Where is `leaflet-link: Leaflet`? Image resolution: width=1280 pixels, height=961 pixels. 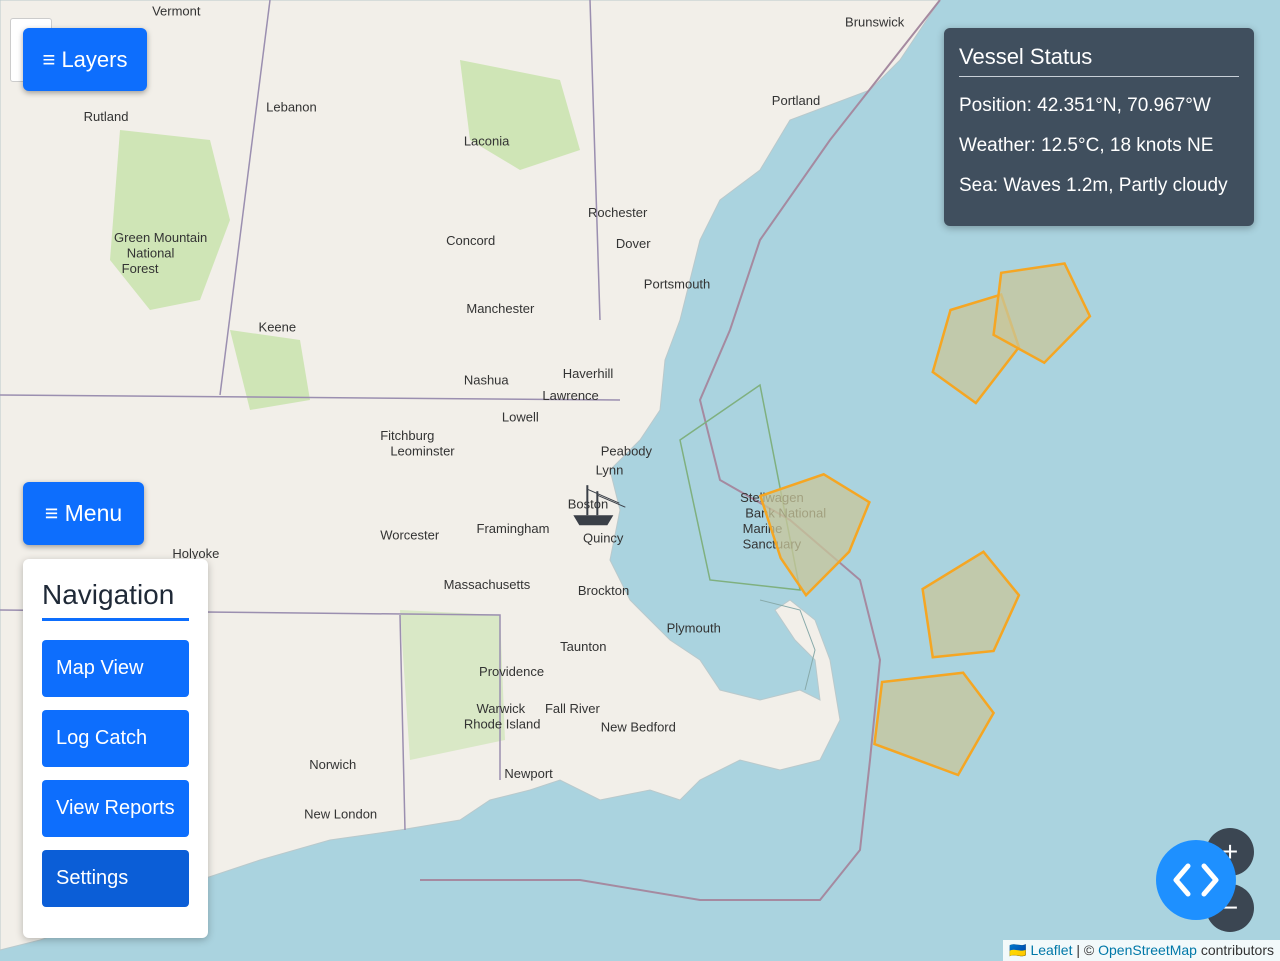 leaflet-link: Leaflet is located at coordinates (1051, 950).